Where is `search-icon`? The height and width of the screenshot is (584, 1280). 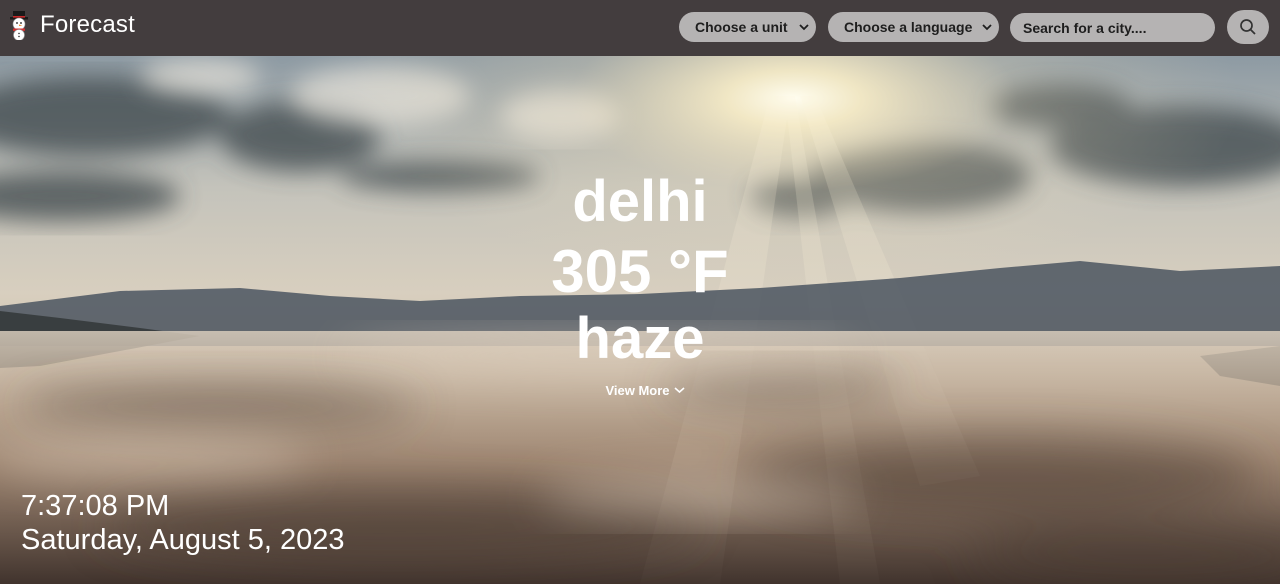
search-icon is located at coordinates (1248, 27).